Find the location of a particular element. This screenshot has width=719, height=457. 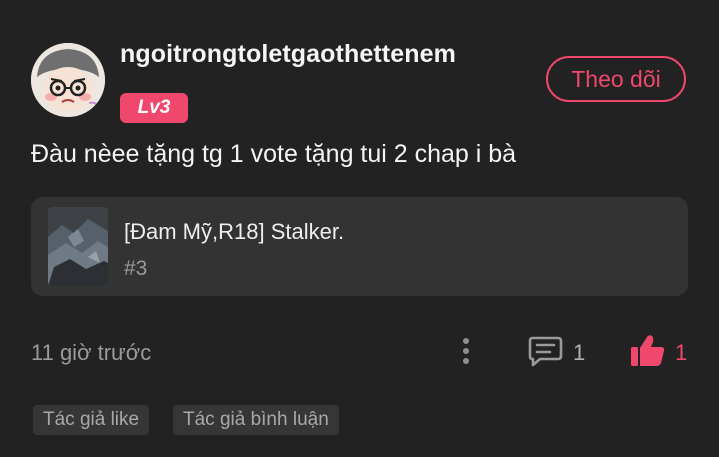

avatar-illustration is located at coordinates (68, 80).